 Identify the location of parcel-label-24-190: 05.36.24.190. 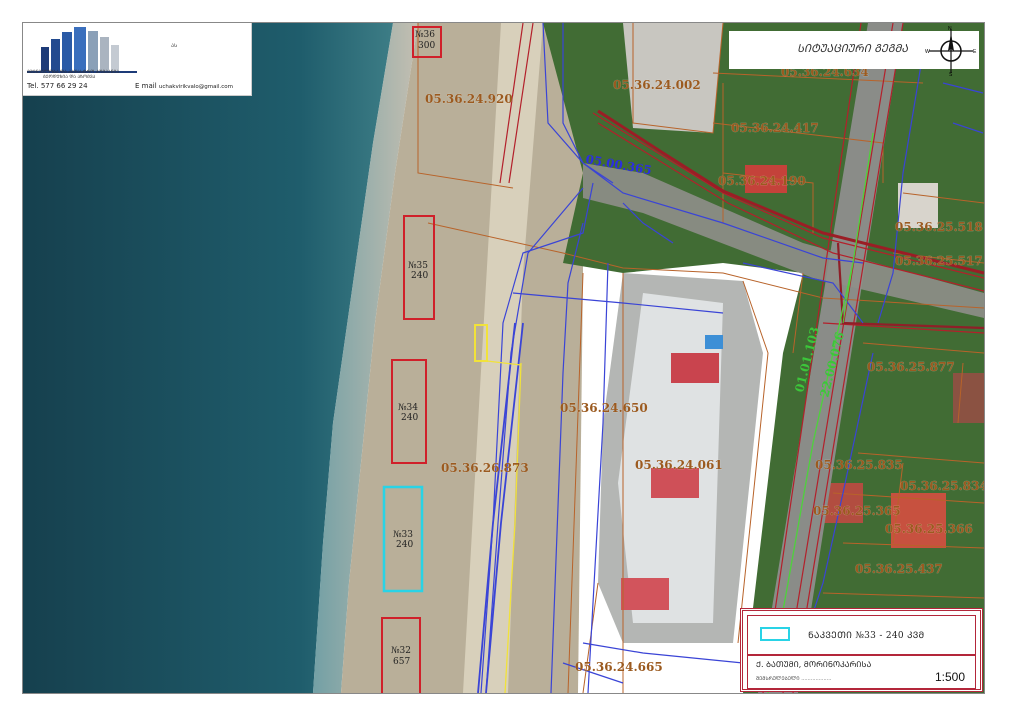
(762, 181).